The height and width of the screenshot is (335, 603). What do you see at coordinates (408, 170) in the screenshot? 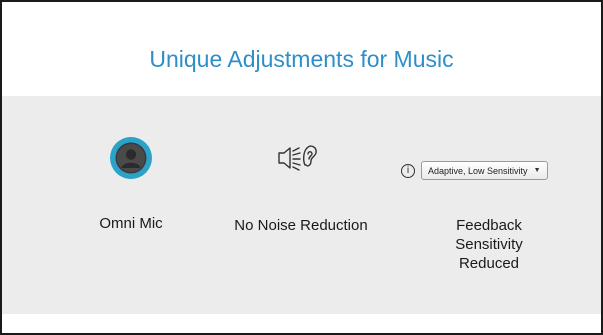
I see `info-icon: i` at bounding box center [408, 170].